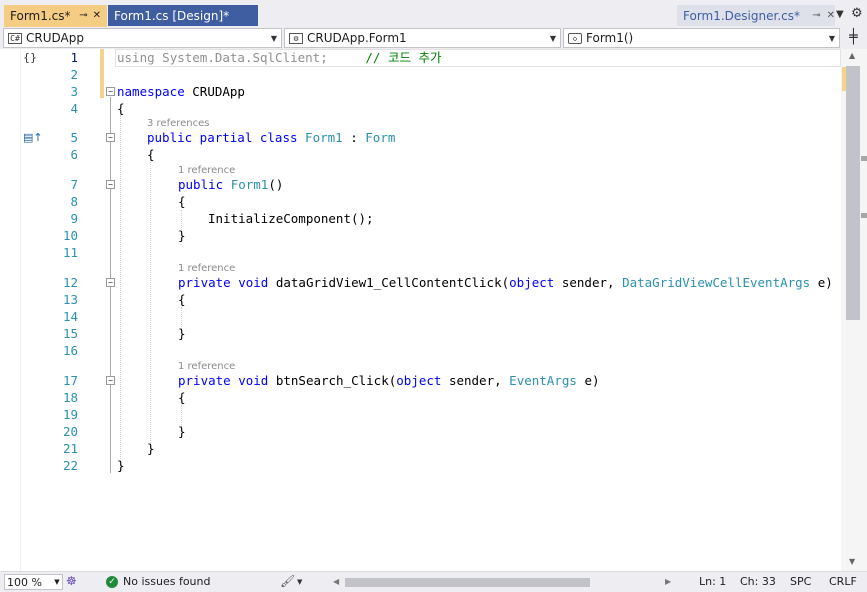  Describe the element at coordinates (420, 333) in the screenshot. I see `code-line: 15 }` at that location.